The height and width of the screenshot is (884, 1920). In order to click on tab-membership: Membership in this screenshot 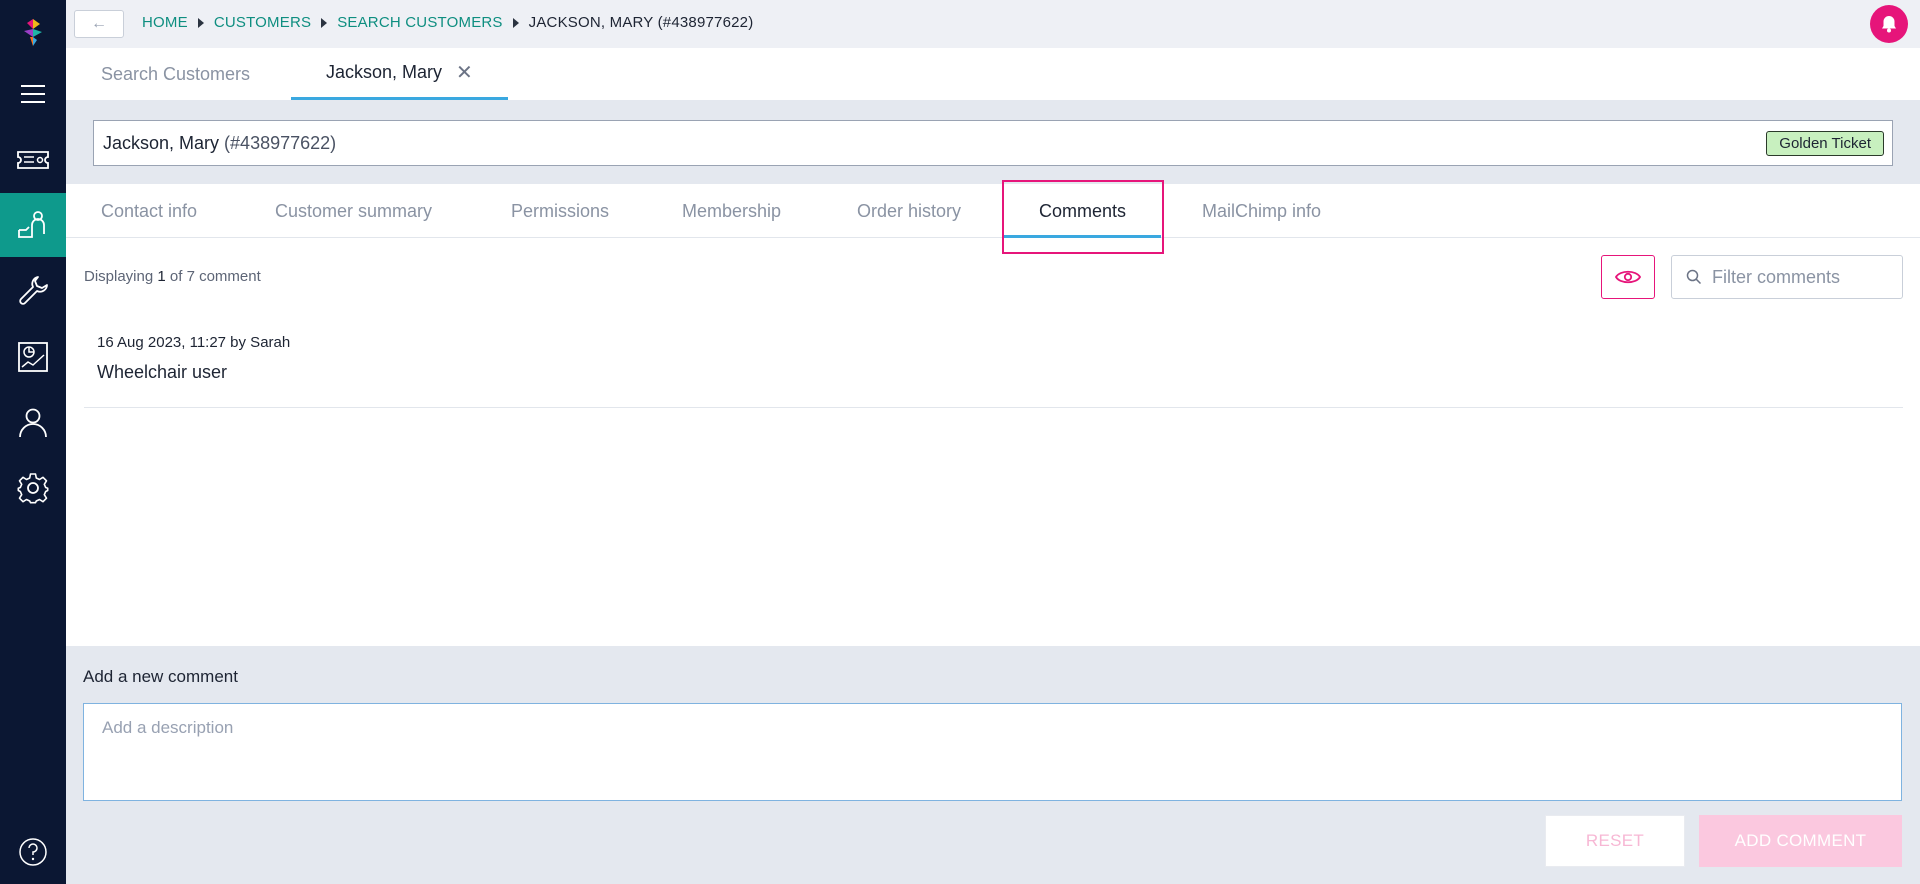, I will do `click(731, 211)`.